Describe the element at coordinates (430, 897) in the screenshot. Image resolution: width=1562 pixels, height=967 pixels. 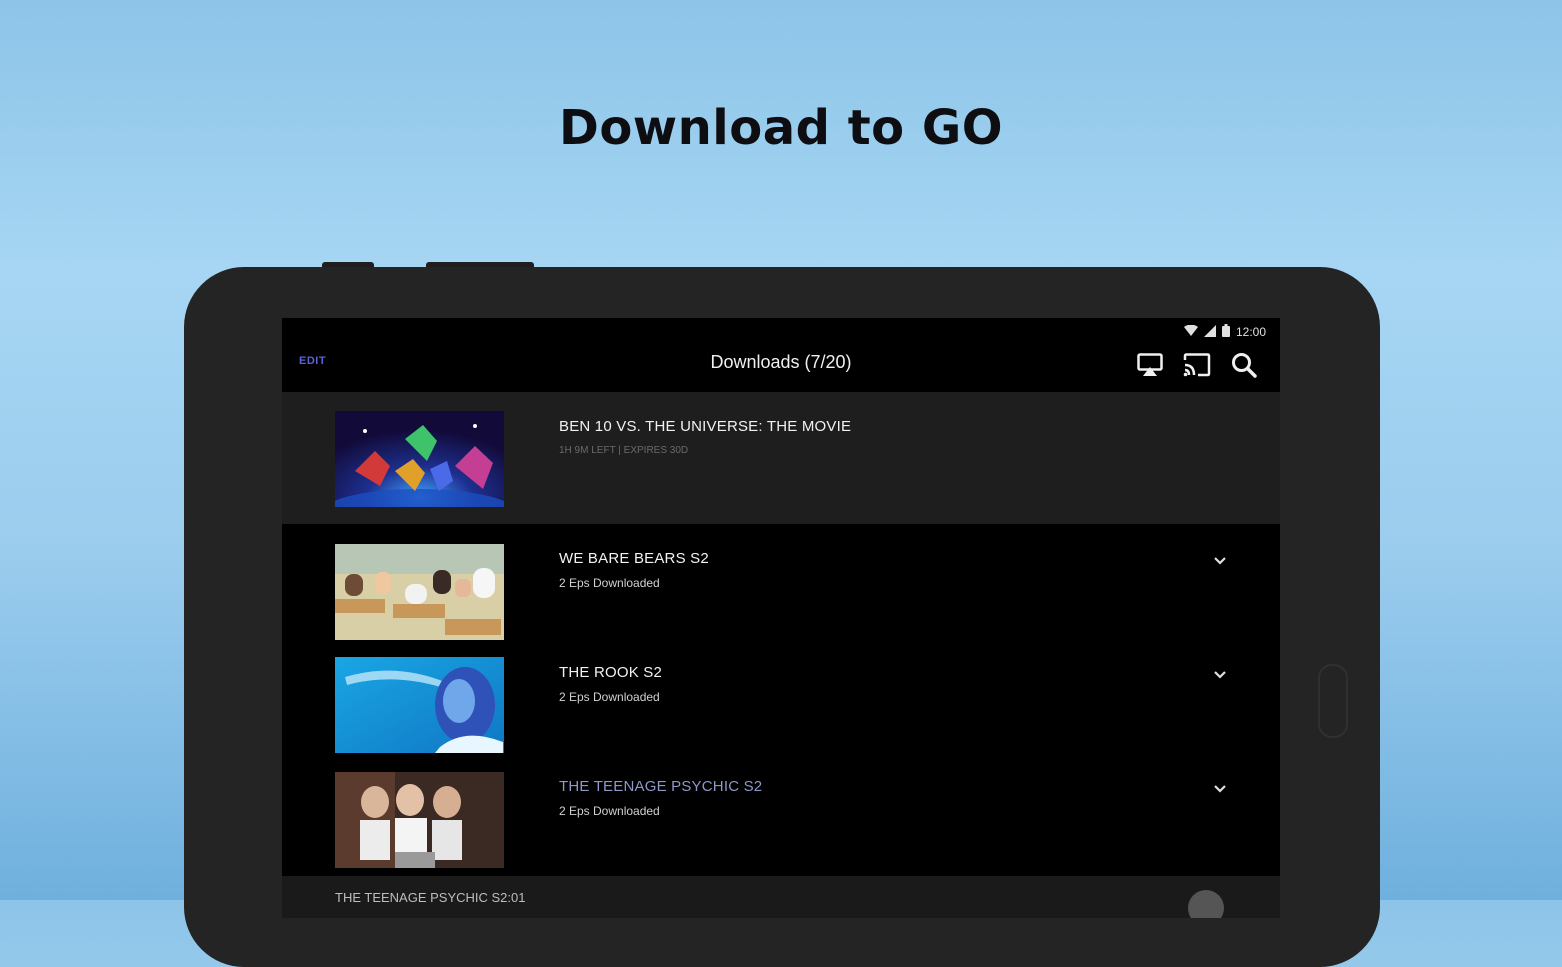
I see `item-title: THE TEENAGE PSYCHIC S2:01` at that location.